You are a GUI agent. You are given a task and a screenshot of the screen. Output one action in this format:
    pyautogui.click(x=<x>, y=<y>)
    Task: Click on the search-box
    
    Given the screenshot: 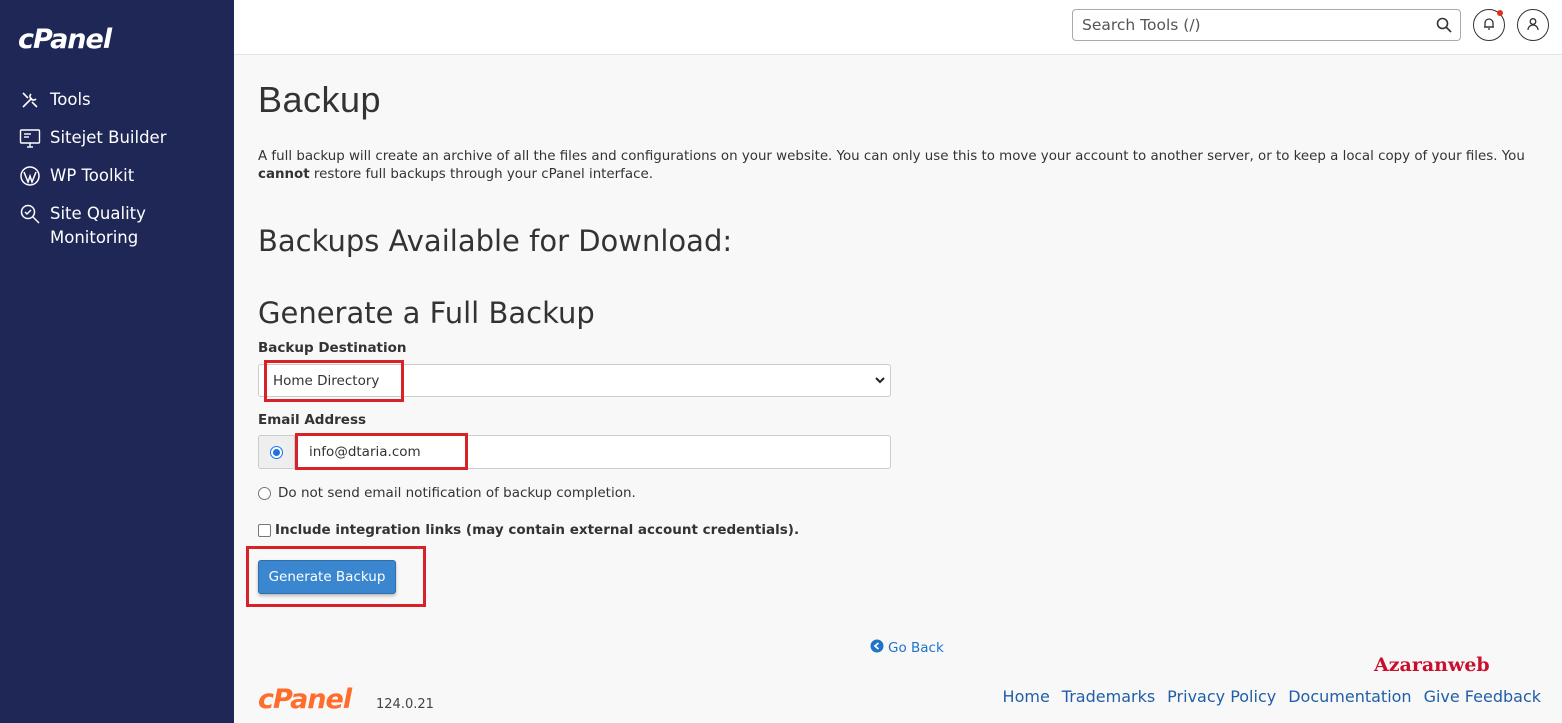 What is the action you would take?
    pyautogui.click(x=1266, y=25)
    